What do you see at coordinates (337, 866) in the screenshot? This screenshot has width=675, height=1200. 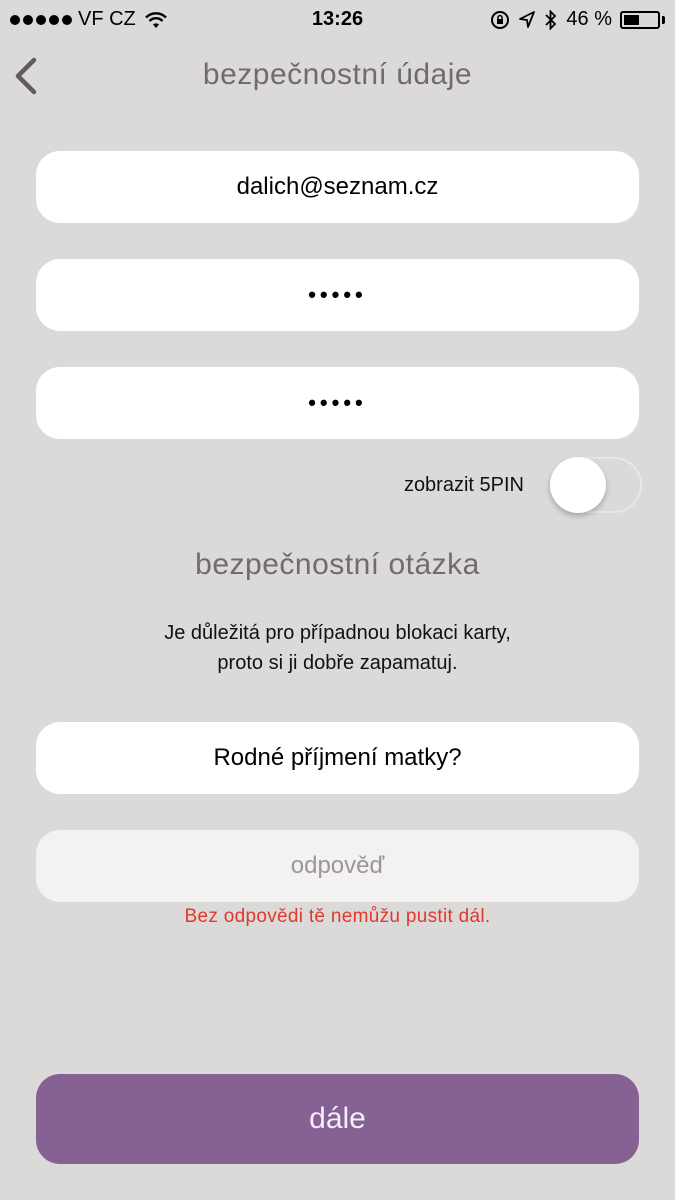 I see `security-answer-input: odpověď` at bounding box center [337, 866].